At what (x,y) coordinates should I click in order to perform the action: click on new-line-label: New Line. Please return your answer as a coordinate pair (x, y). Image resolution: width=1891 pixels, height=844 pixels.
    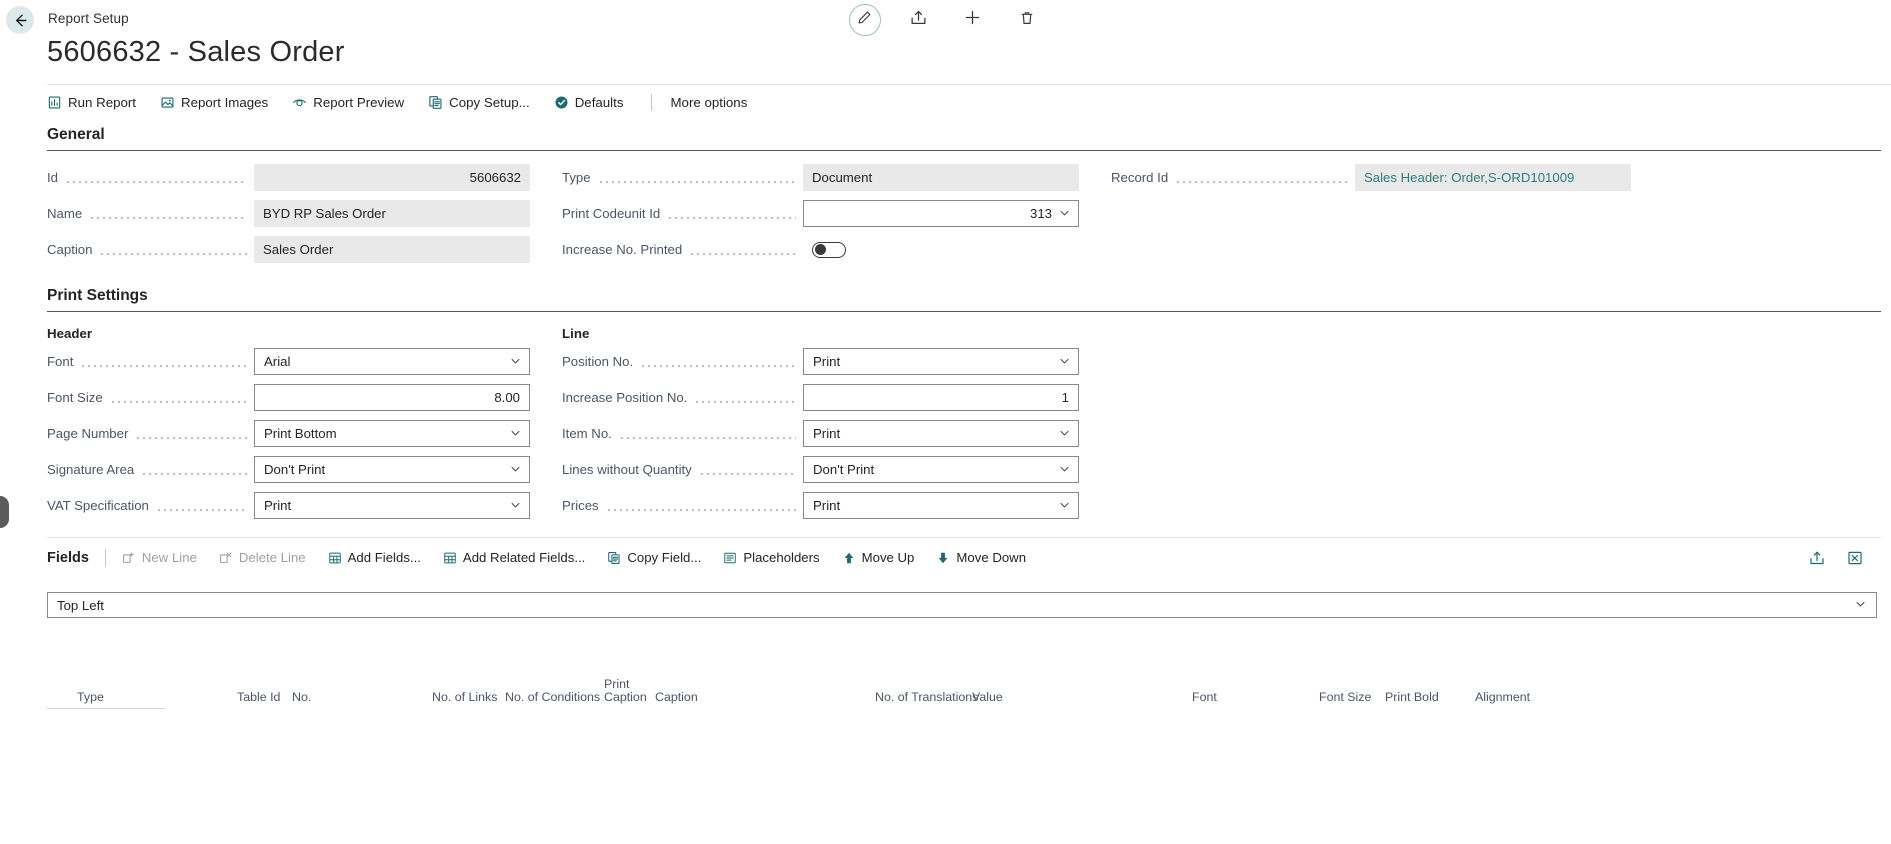
    Looking at the image, I should click on (169, 557).